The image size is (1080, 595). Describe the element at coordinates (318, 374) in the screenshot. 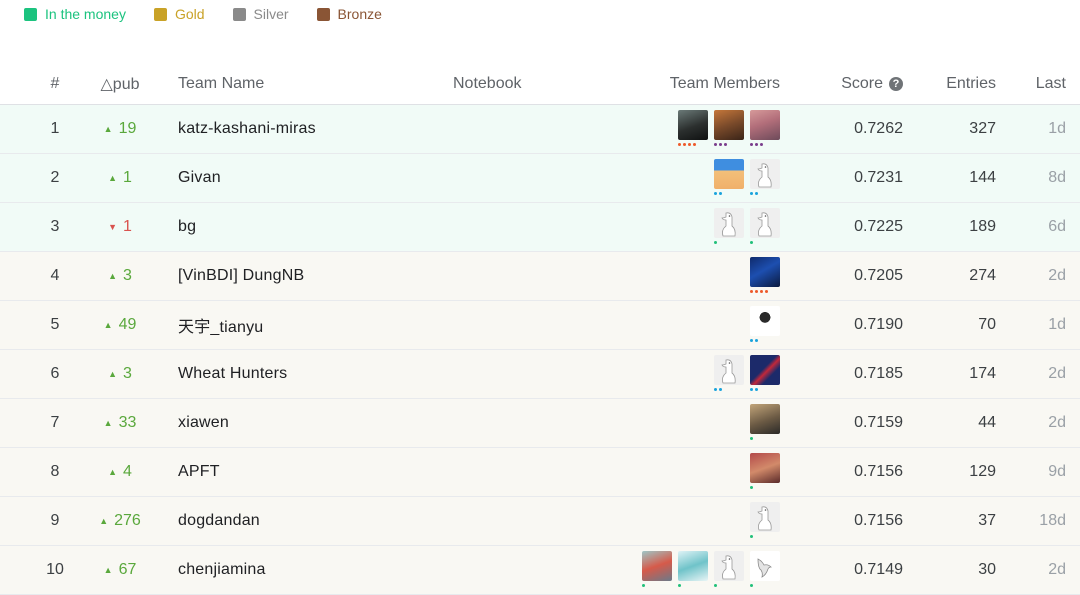

I see `team-name-link: Wheat Hunters` at that location.